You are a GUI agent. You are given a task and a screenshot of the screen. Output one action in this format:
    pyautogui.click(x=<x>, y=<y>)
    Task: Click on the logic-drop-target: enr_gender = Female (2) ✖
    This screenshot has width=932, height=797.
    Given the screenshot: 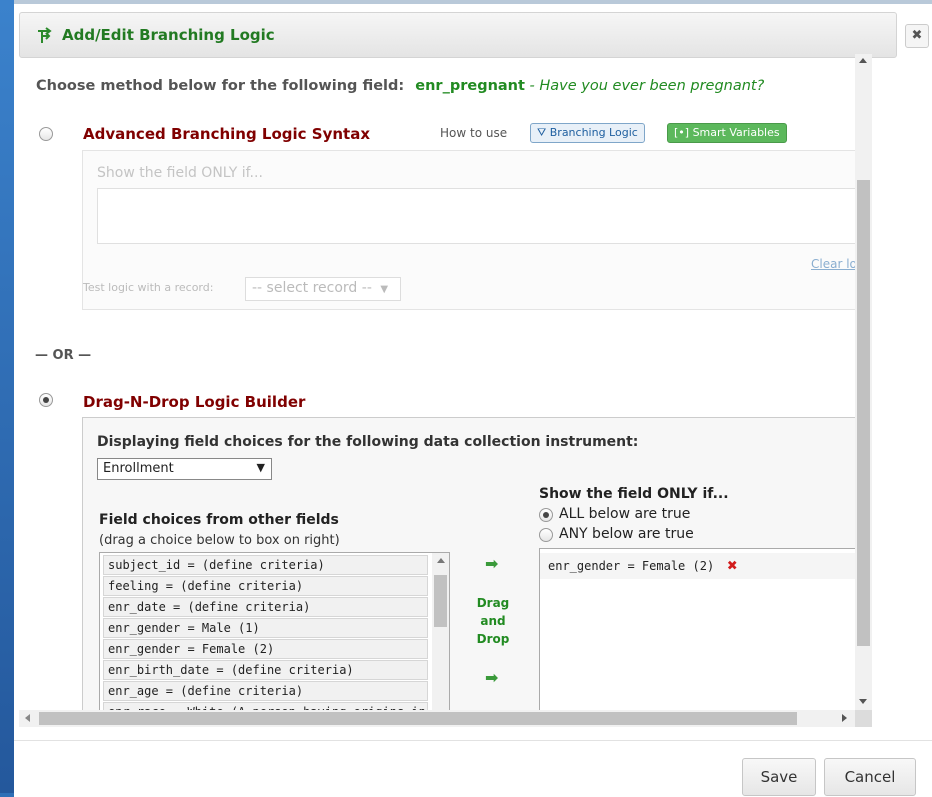 What is the action you would take?
    pyautogui.click(x=704, y=629)
    